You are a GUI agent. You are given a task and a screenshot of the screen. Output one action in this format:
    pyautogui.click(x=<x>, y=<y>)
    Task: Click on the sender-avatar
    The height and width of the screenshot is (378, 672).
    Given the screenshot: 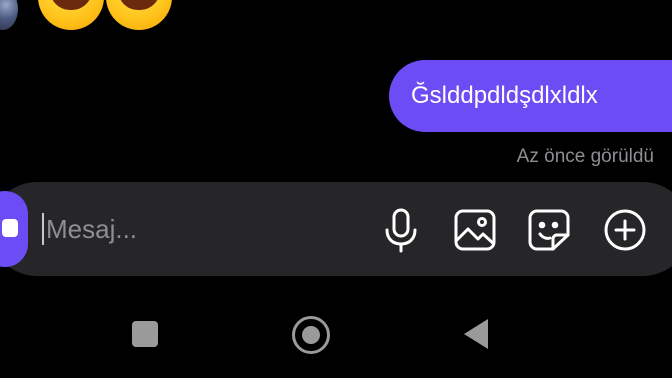 What is the action you would take?
    pyautogui.click(x=9, y=15)
    